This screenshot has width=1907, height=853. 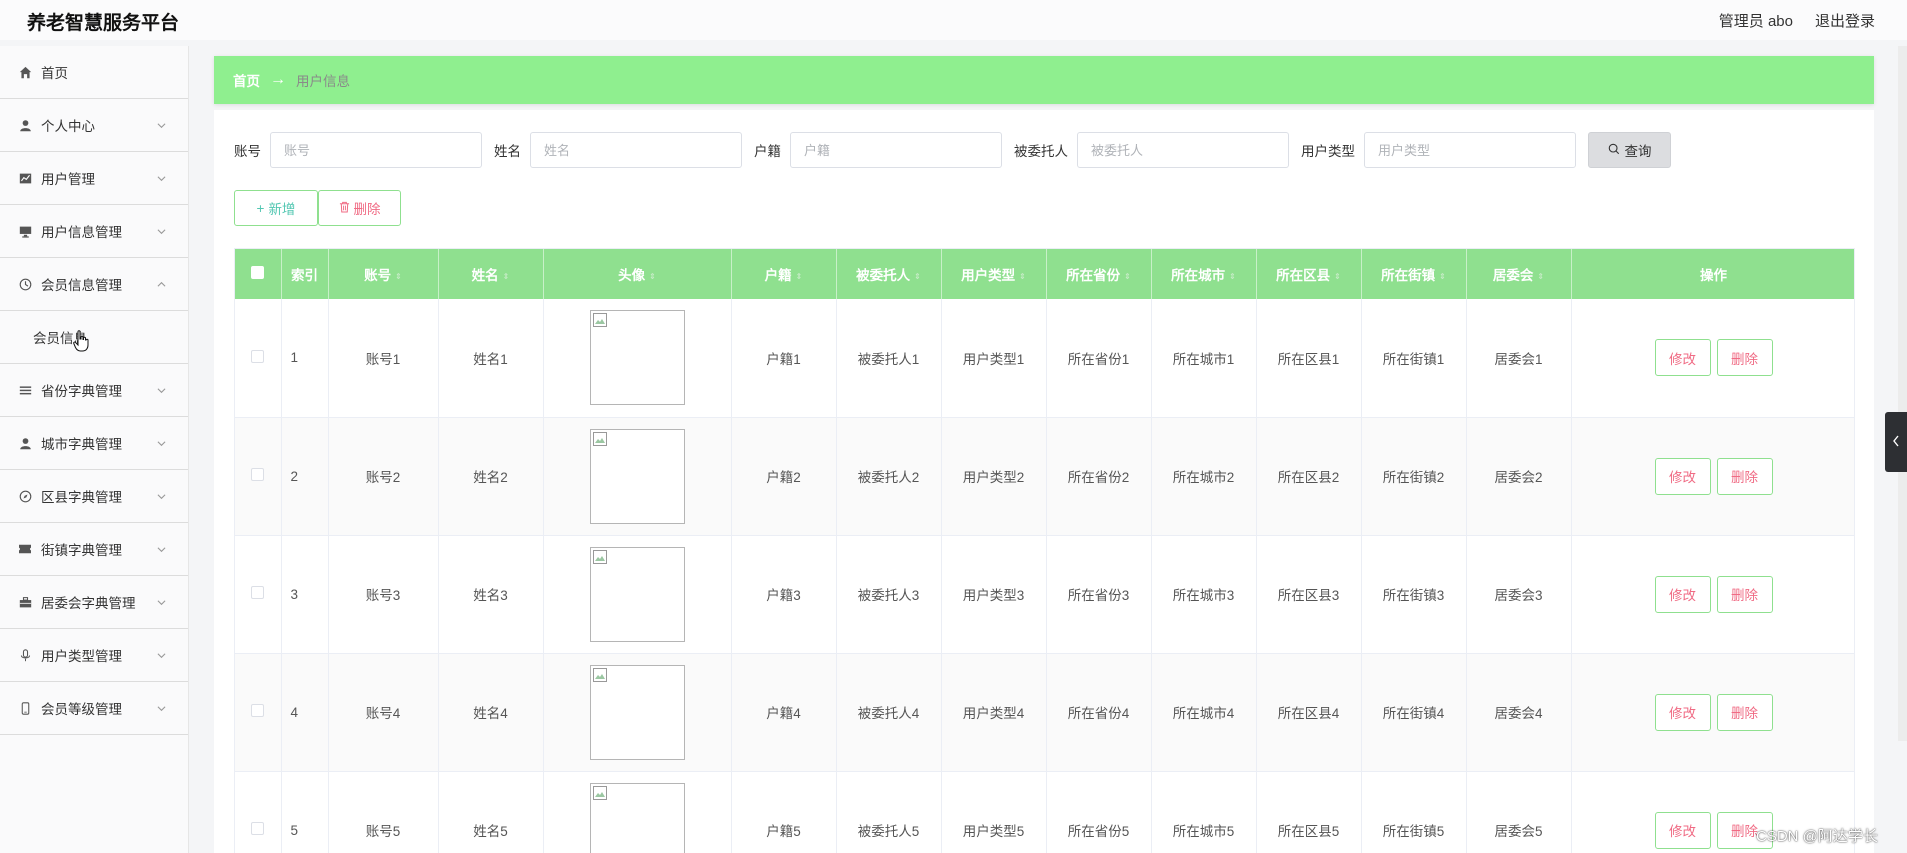 What do you see at coordinates (383, 274) in the screenshot?
I see `column-header: 账号 ⇕` at bounding box center [383, 274].